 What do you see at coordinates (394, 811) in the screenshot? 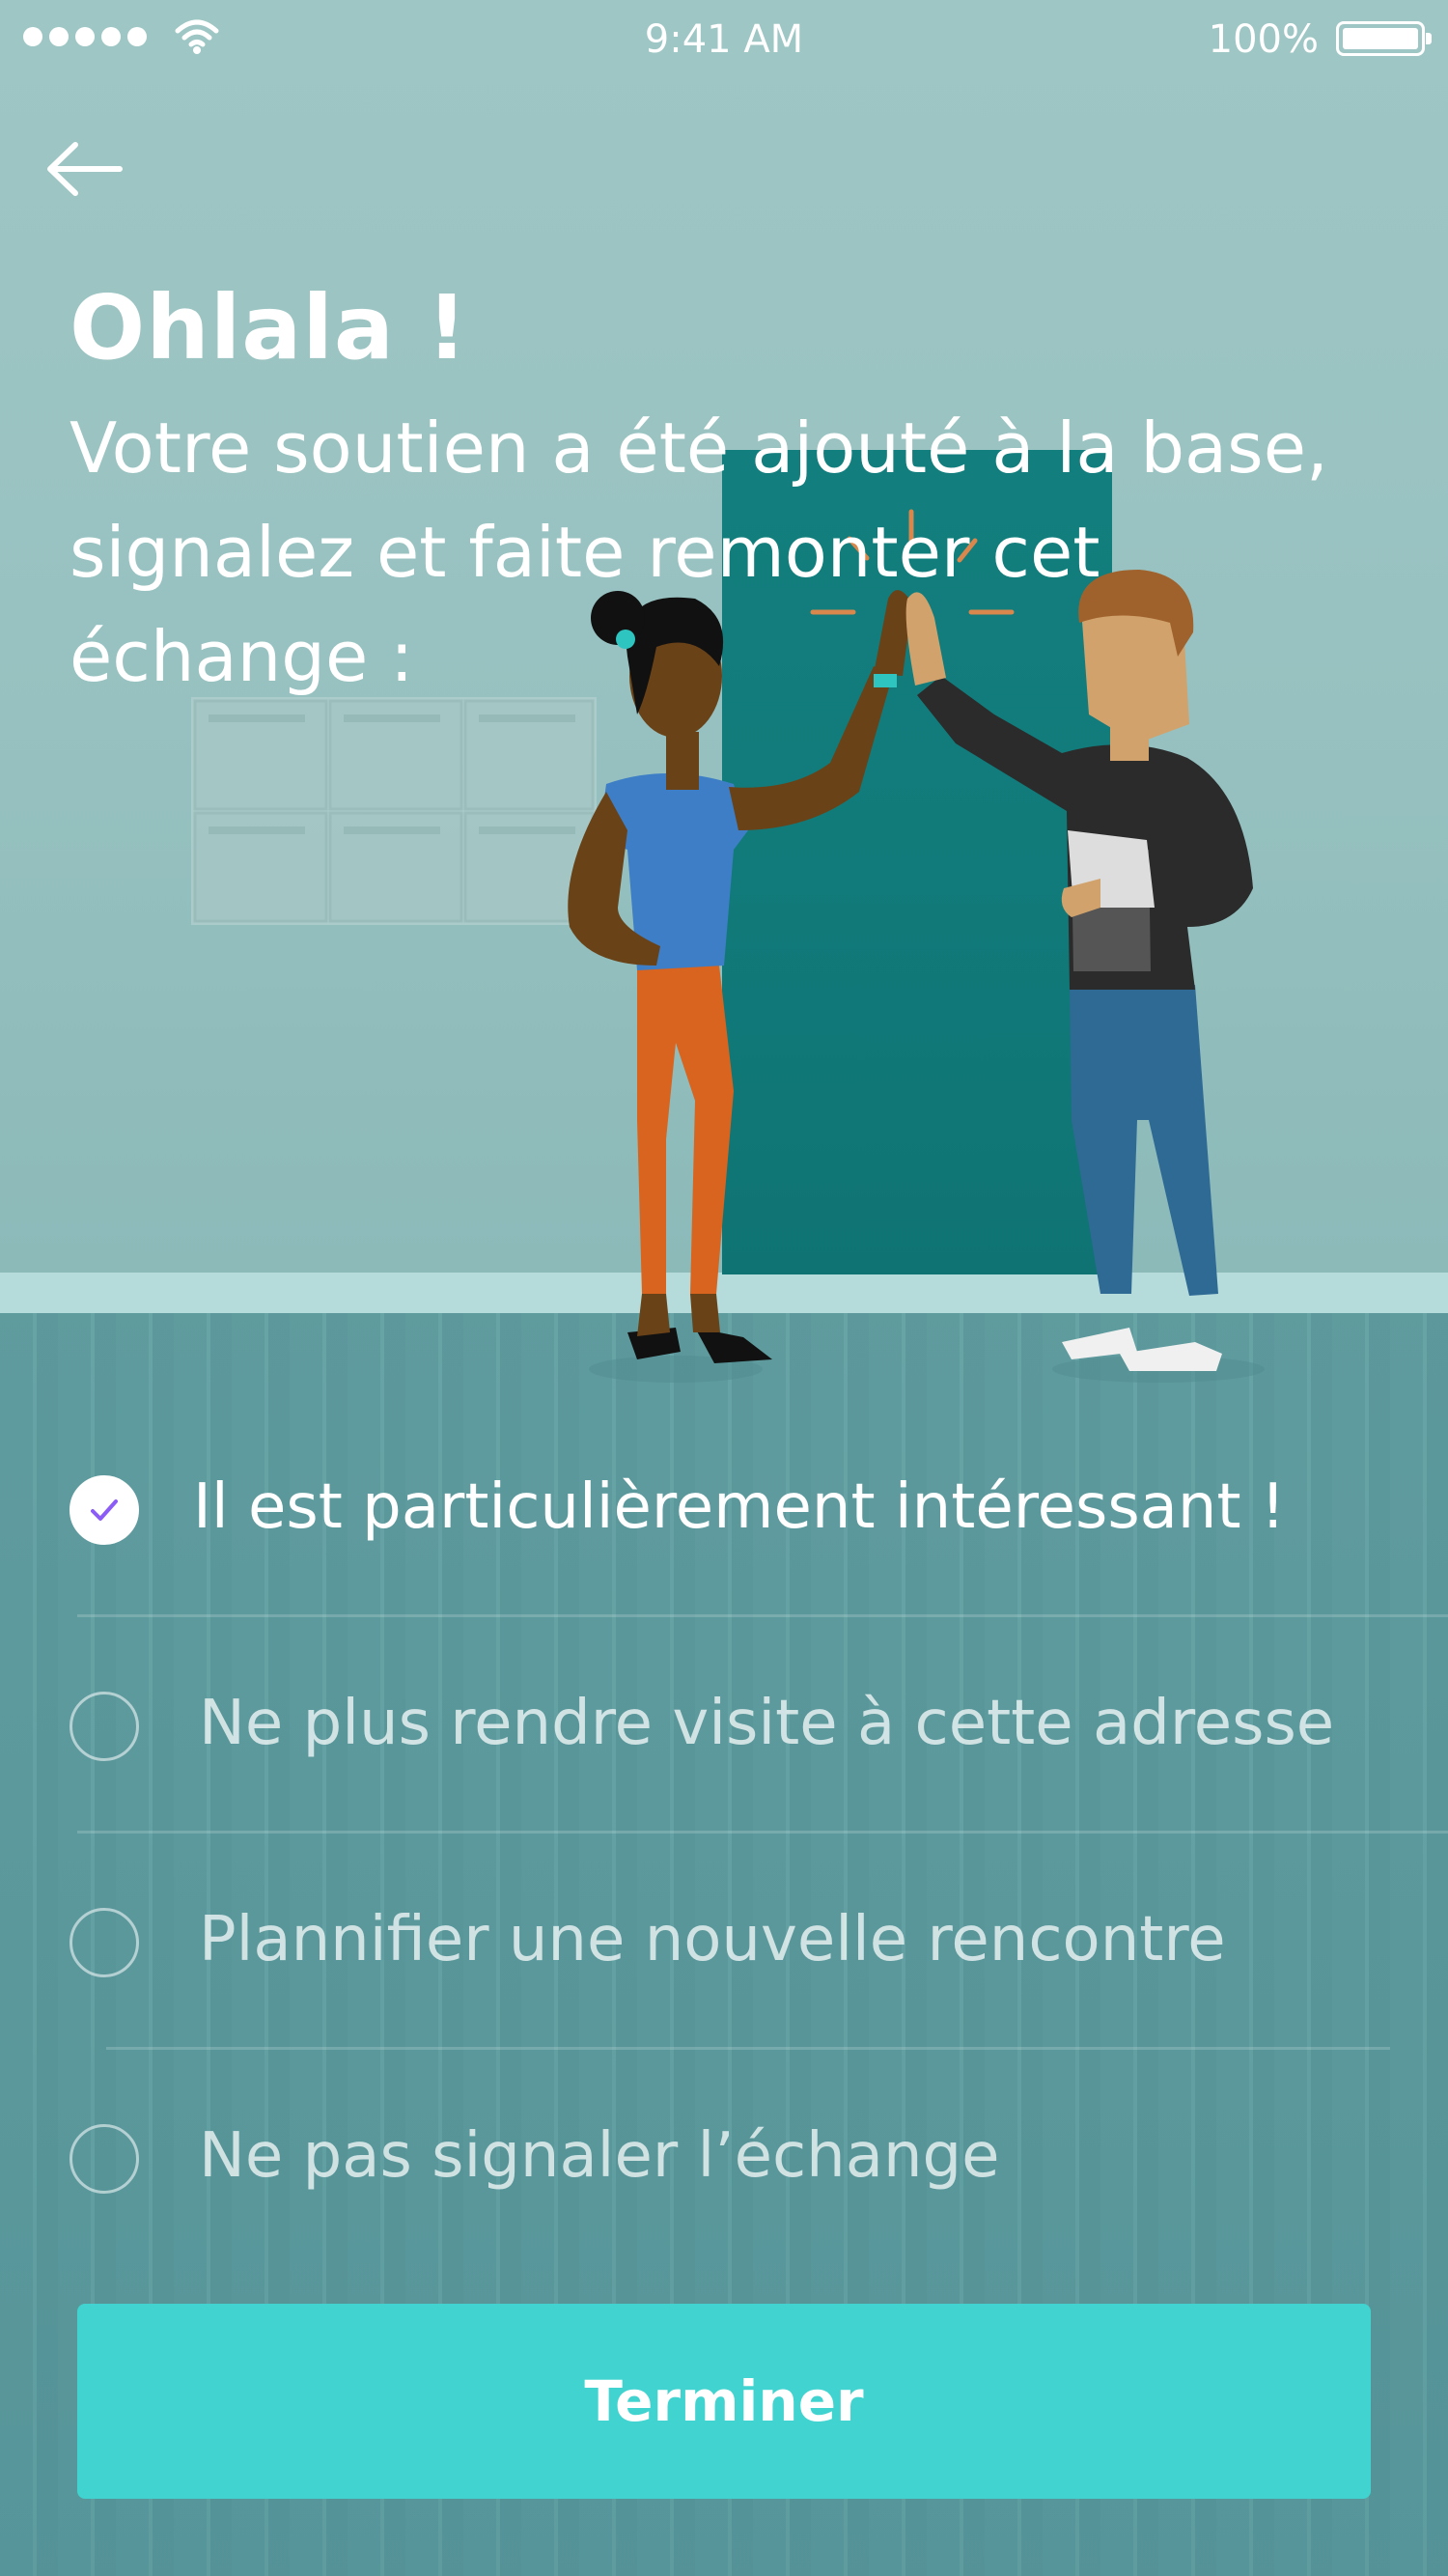
I see `mailboxes-illustration` at bounding box center [394, 811].